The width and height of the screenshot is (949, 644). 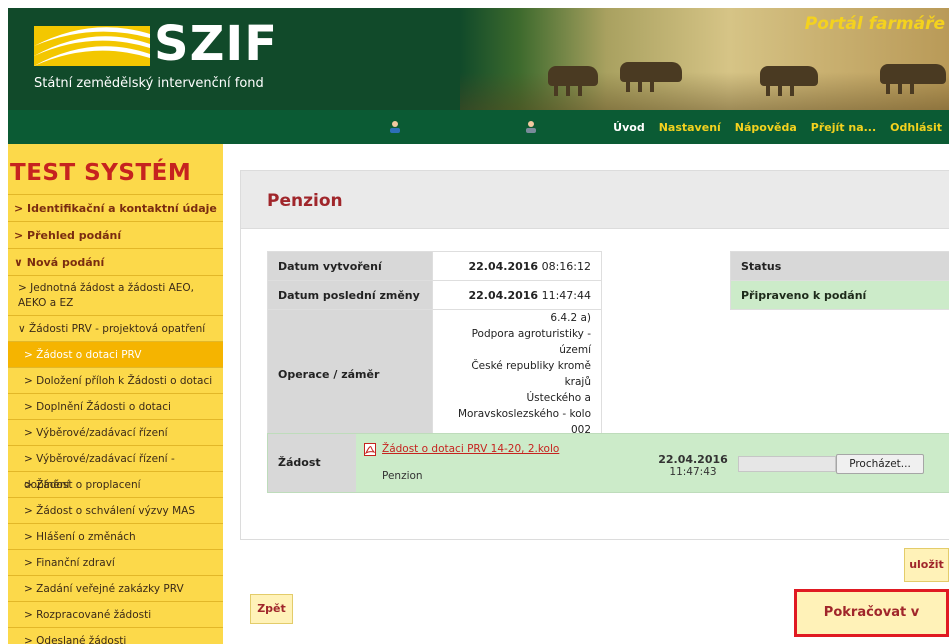 I want to click on sidebar-item-zadosti-prv: Žádosti PRV - projektová opatření, so click(x=115, y=328).